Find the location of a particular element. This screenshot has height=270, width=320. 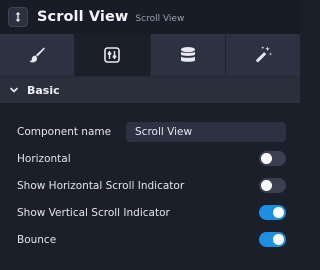

row-component-name: Component name is located at coordinates (150, 131).